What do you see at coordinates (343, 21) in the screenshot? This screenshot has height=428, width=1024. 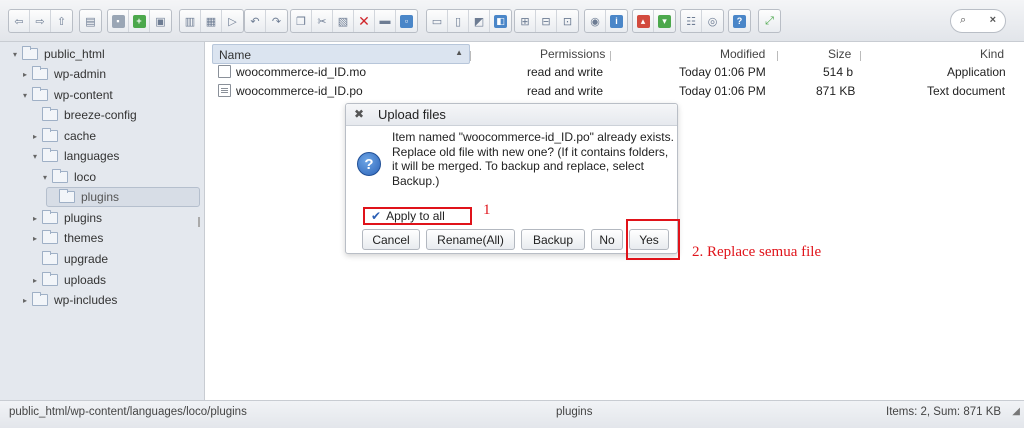 I see `paste-icon: ▧` at bounding box center [343, 21].